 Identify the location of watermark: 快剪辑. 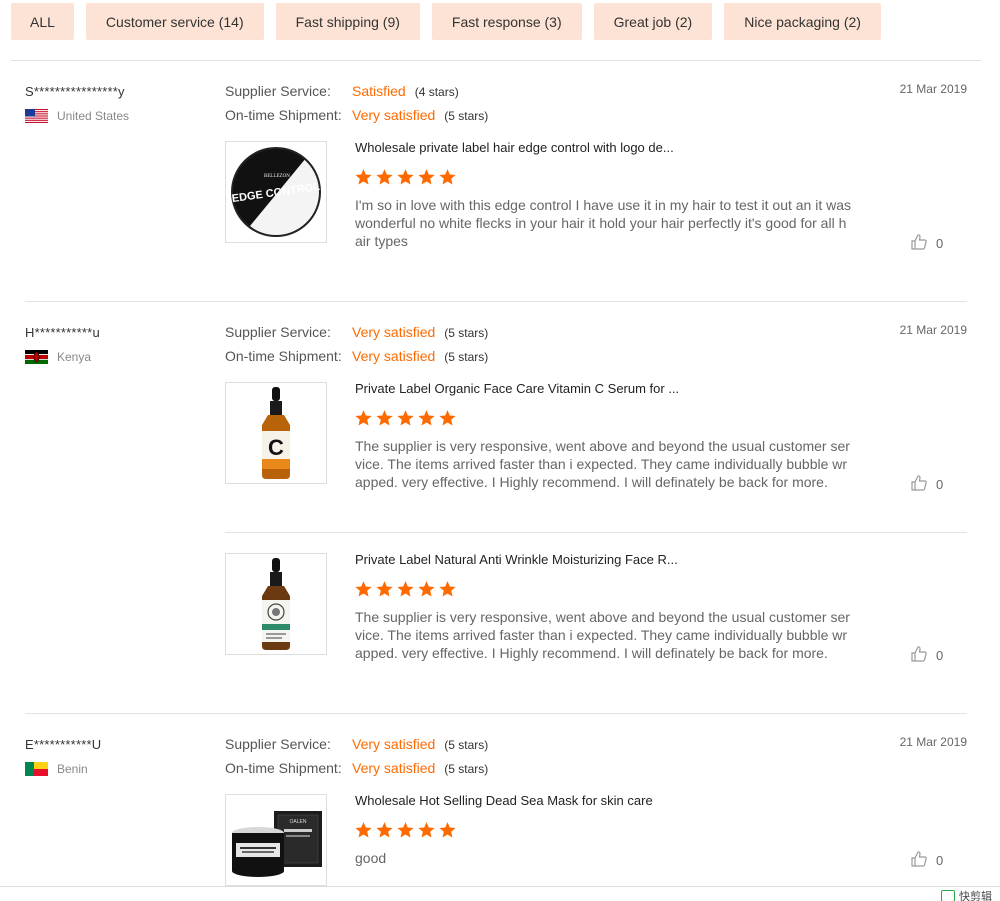
(966, 894).